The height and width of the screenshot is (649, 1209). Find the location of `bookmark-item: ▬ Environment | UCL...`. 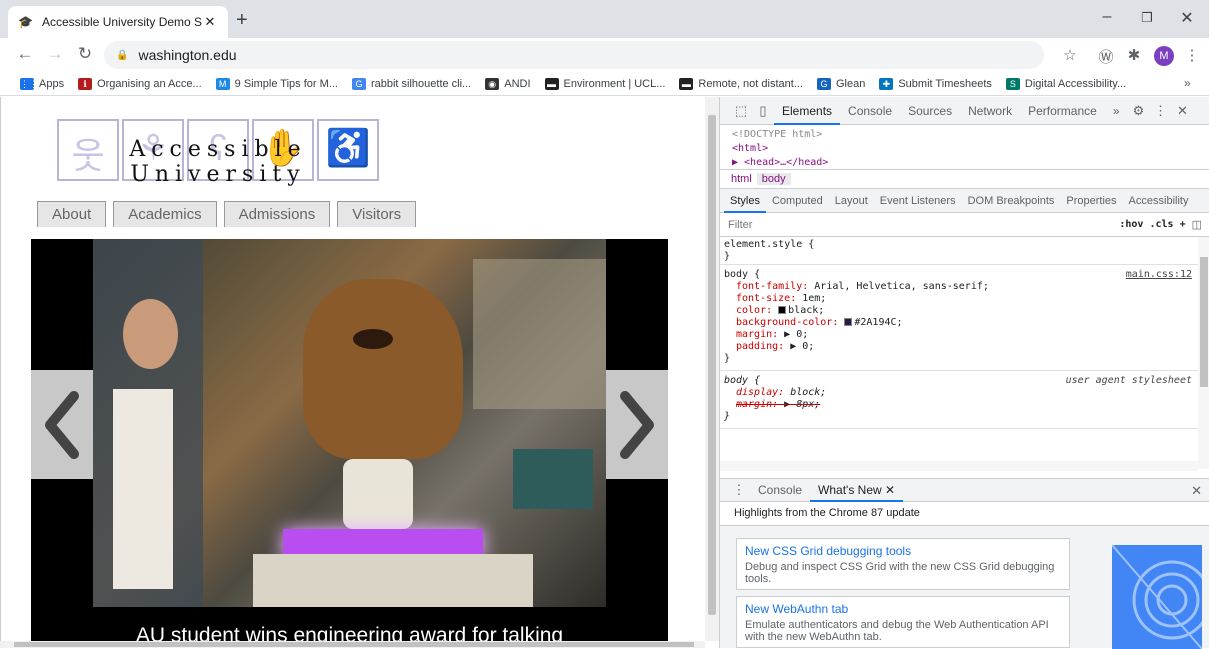

bookmark-item: ▬ Environment | UCL... is located at coordinates (604, 83).